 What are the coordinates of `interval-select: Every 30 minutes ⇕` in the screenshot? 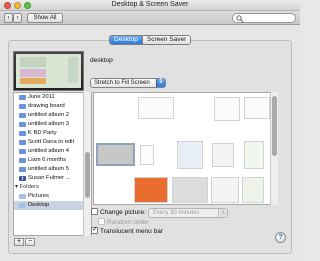 It's located at (188, 213).